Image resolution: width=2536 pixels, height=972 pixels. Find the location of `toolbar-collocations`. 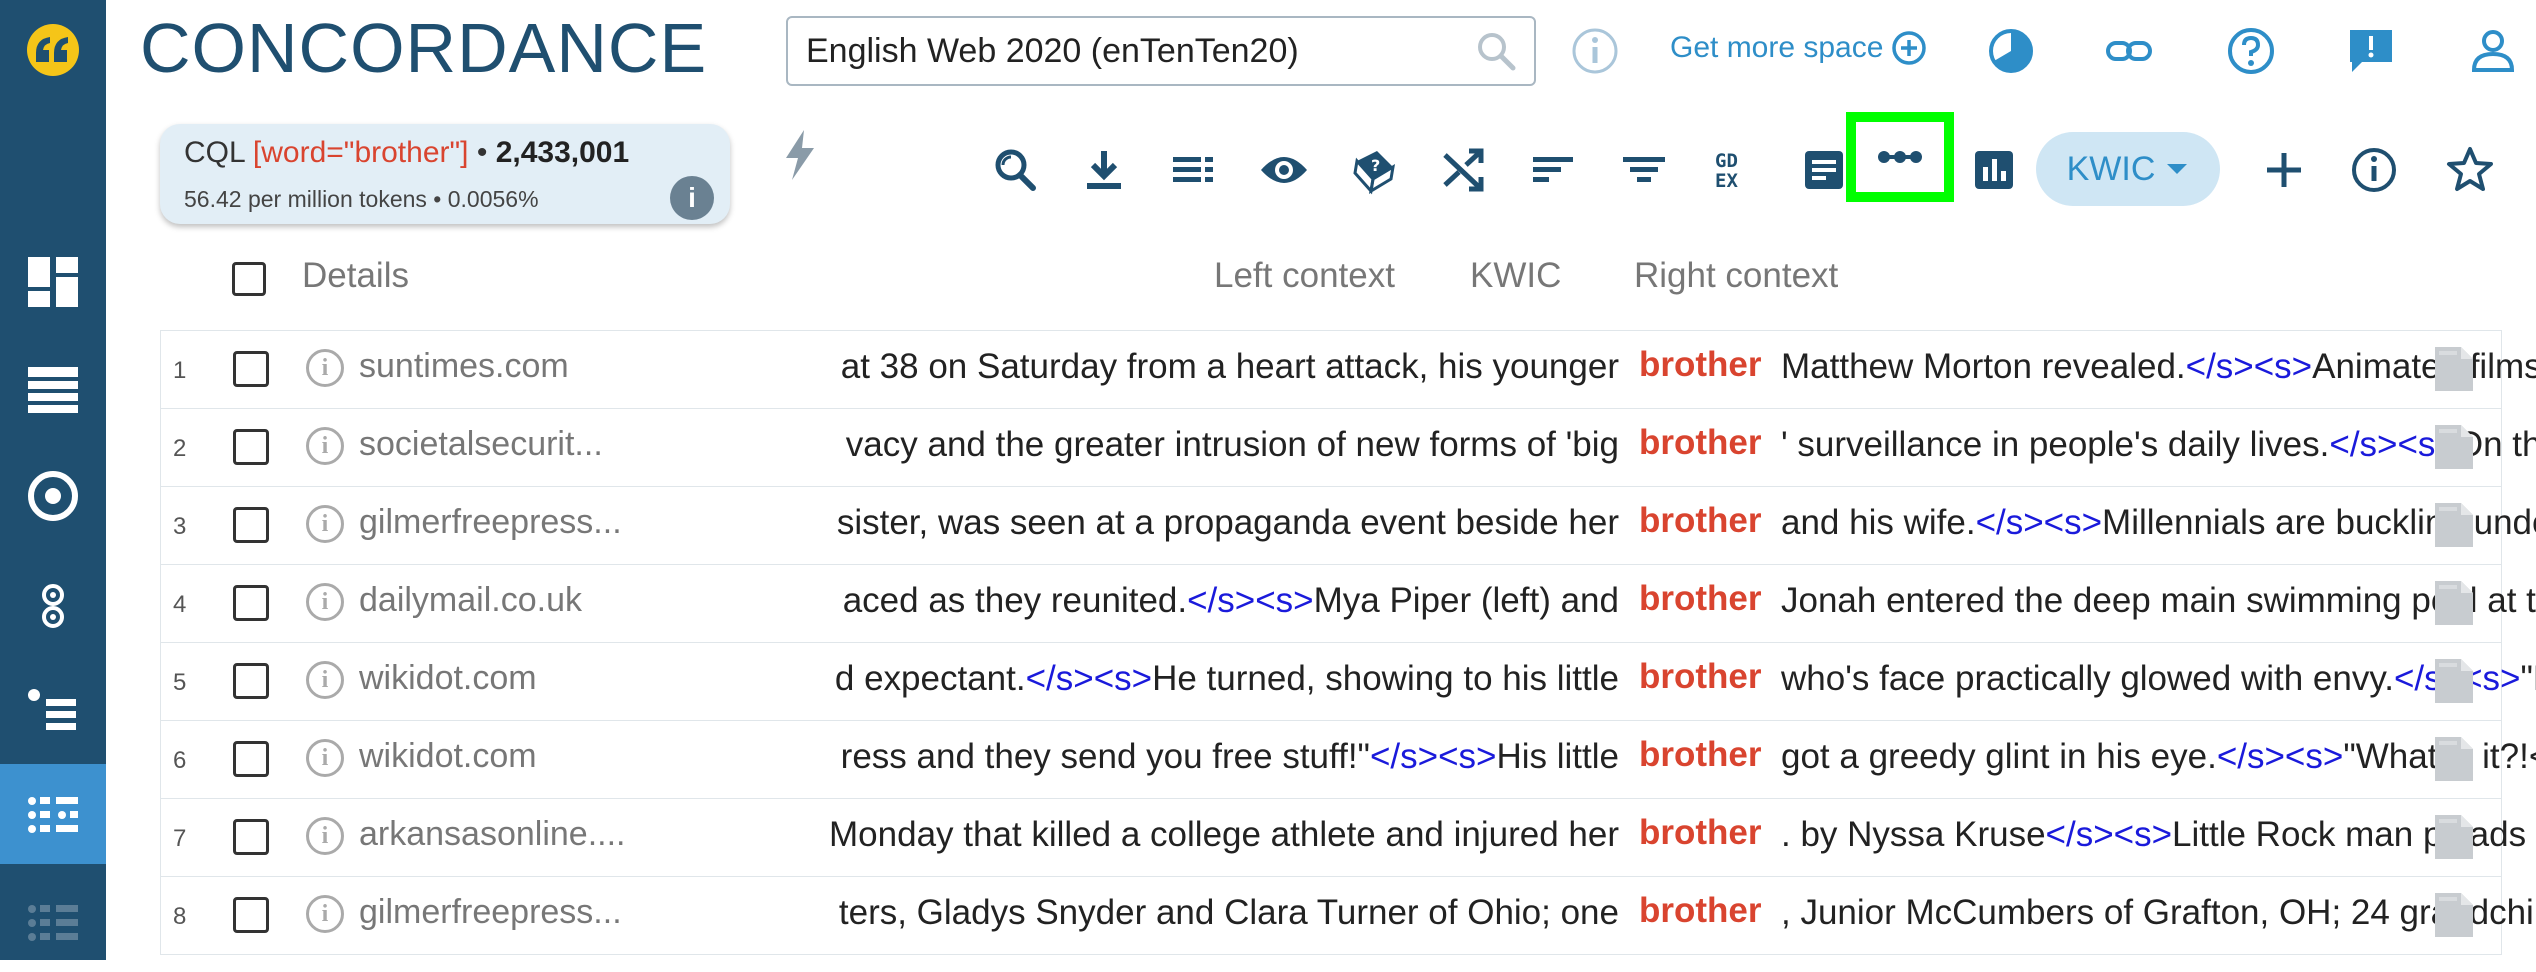

toolbar-collocations is located at coordinates (1900, 157).